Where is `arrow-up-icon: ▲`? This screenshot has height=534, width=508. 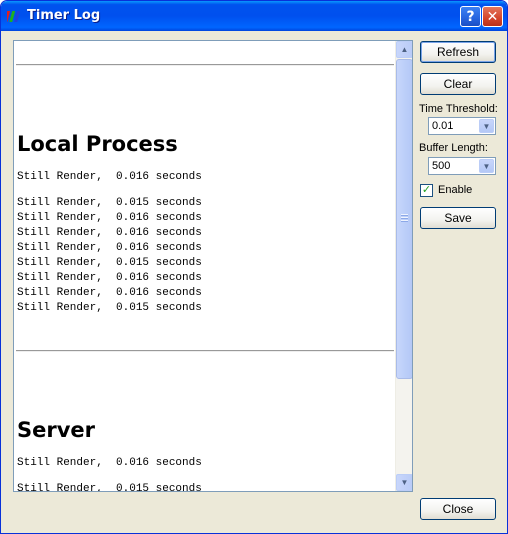 arrow-up-icon: ▲ is located at coordinates (404, 49).